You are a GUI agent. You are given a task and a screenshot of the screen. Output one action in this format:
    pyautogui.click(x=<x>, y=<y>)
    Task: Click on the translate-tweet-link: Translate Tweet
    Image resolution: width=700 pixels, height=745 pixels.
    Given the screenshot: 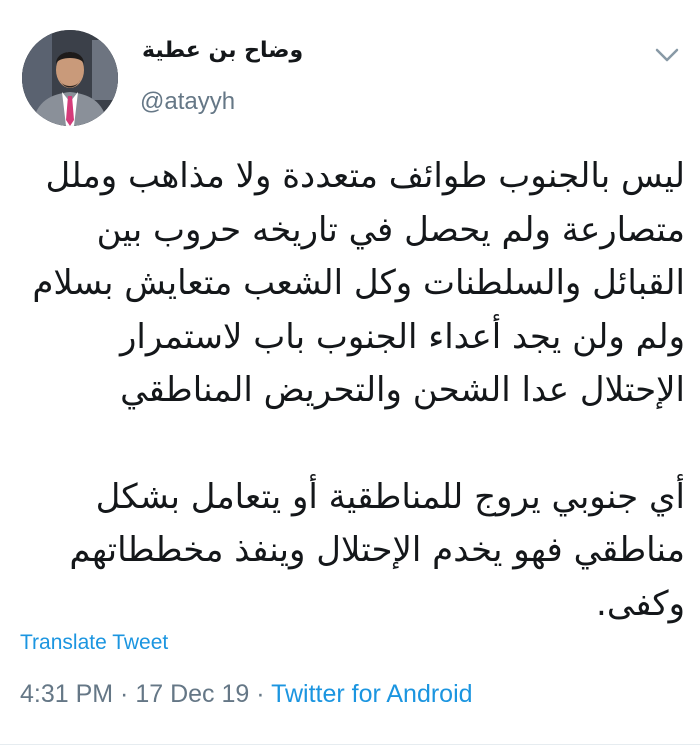 What is the action you would take?
    pyautogui.click(x=94, y=643)
    